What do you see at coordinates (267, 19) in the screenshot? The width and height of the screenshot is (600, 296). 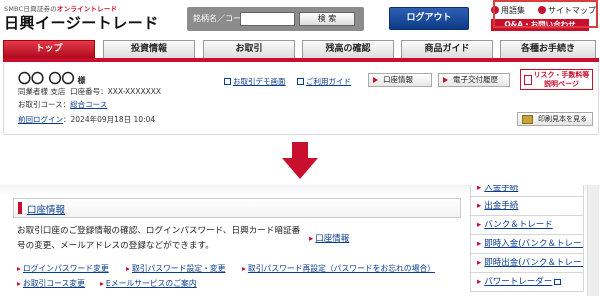 I see `search-input` at bounding box center [267, 19].